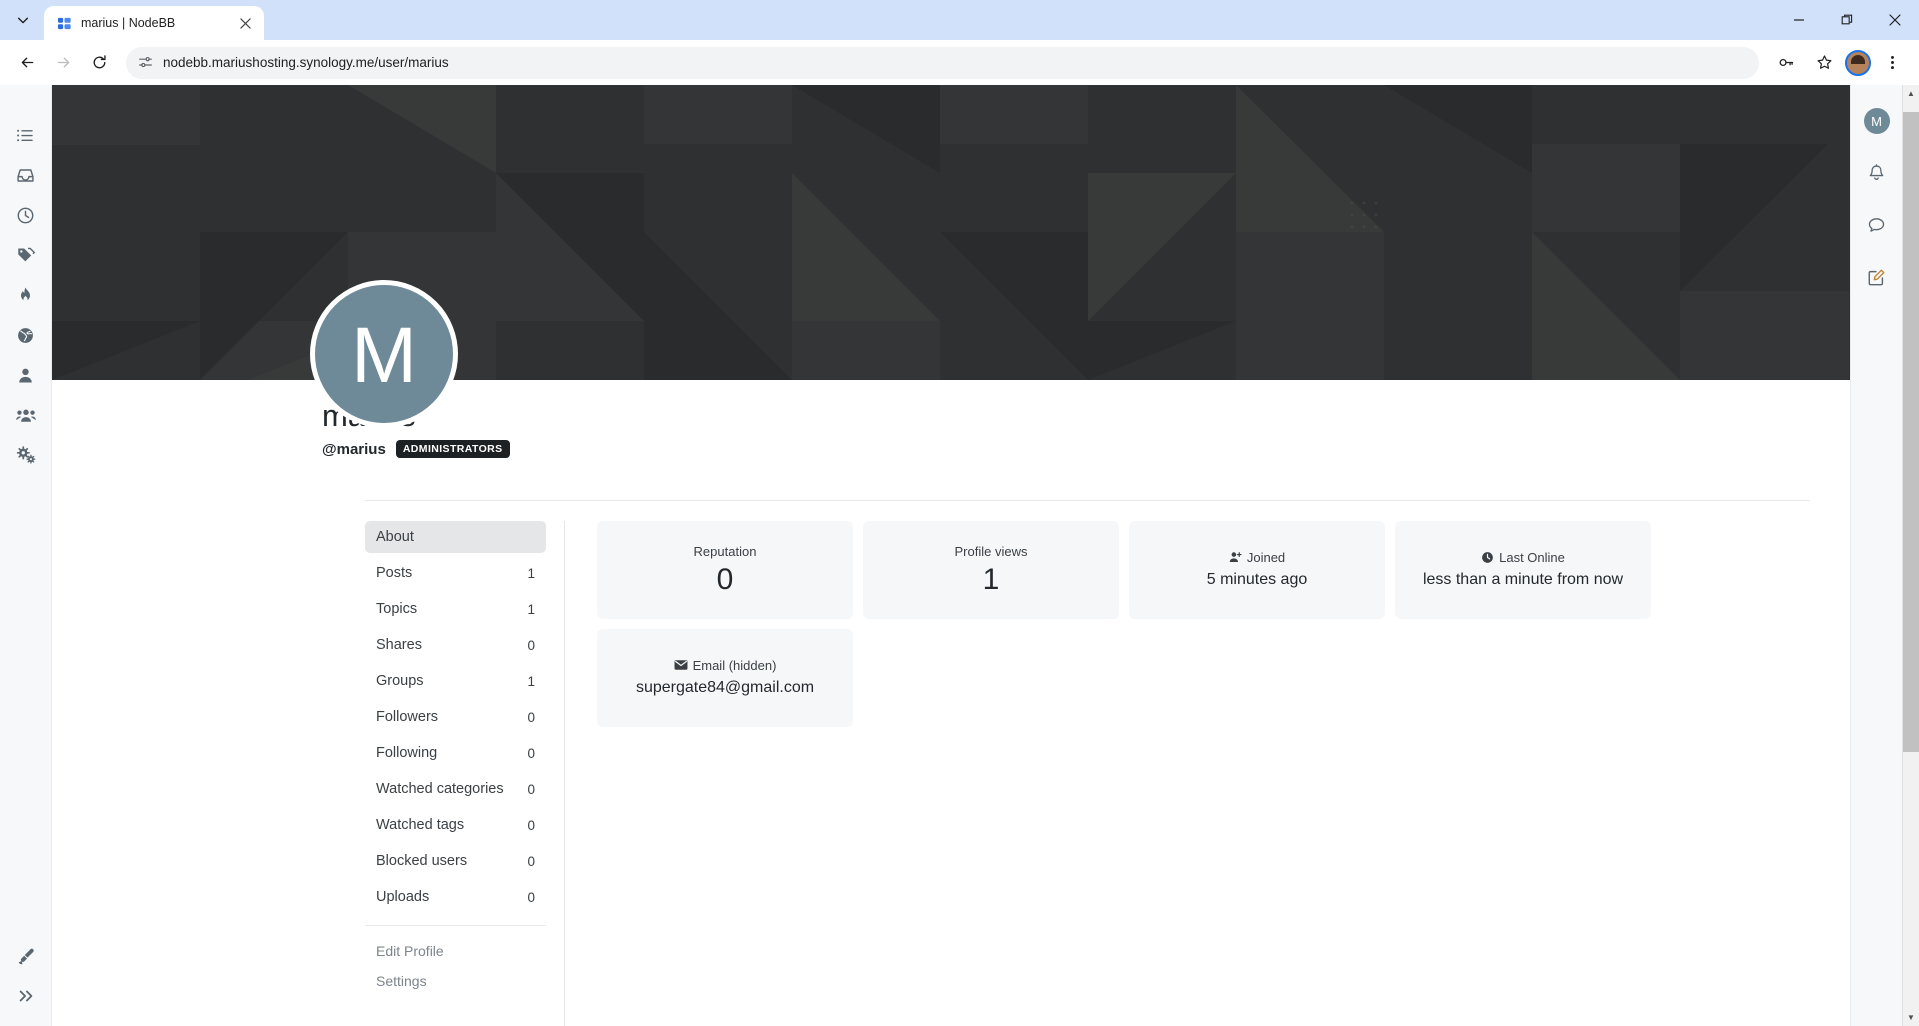 Image resolution: width=1919 pixels, height=1026 pixels. What do you see at coordinates (440, 789) in the screenshot?
I see `nav-label: Watched categories` at bounding box center [440, 789].